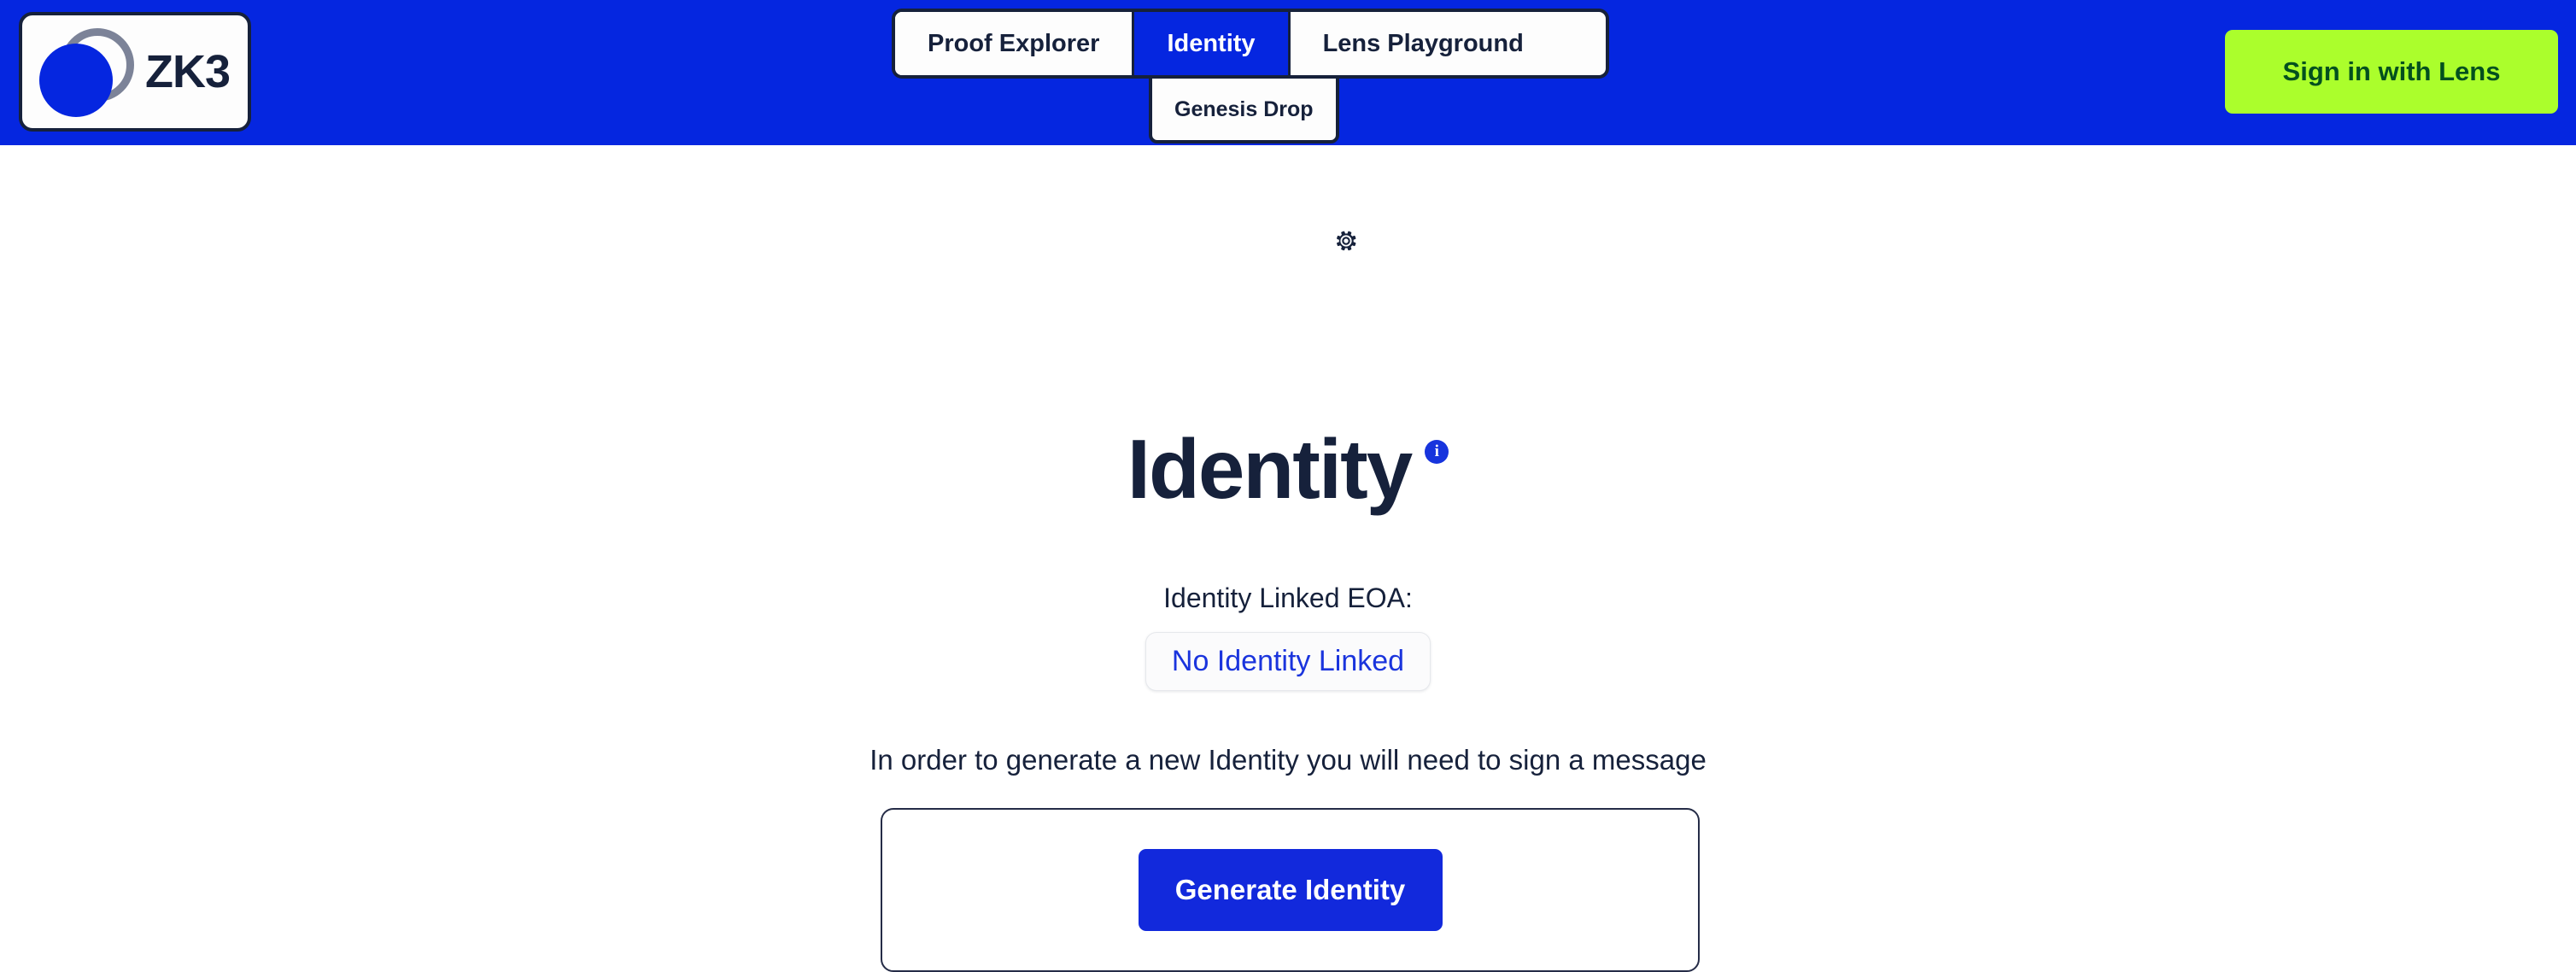 Image resolution: width=2576 pixels, height=972 pixels. I want to click on generate-identity-button: Generate Identity, so click(1290, 890).